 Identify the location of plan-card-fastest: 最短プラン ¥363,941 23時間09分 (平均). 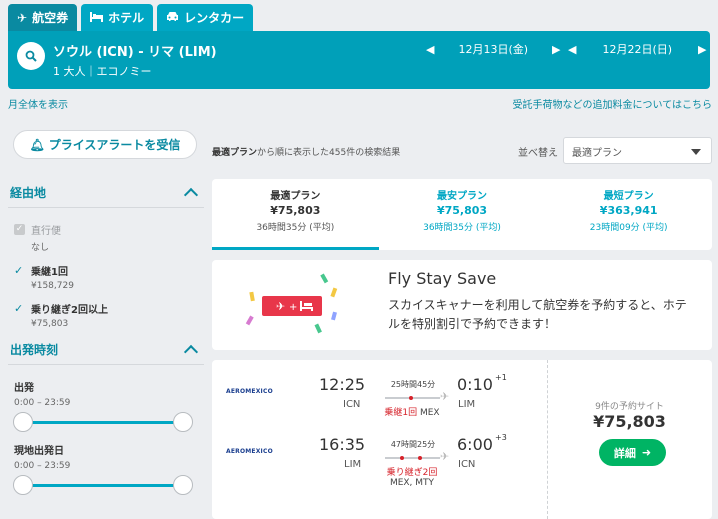
(628, 214).